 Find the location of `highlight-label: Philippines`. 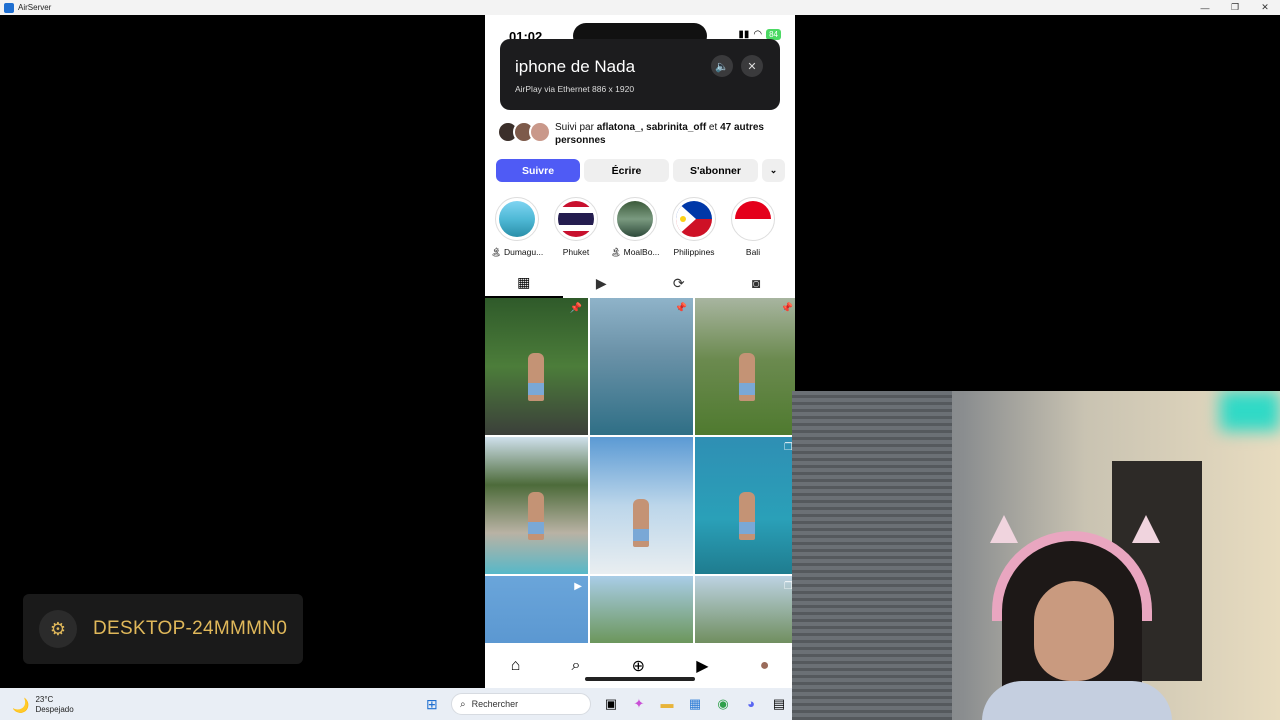

highlight-label: Philippines is located at coordinates (694, 252).